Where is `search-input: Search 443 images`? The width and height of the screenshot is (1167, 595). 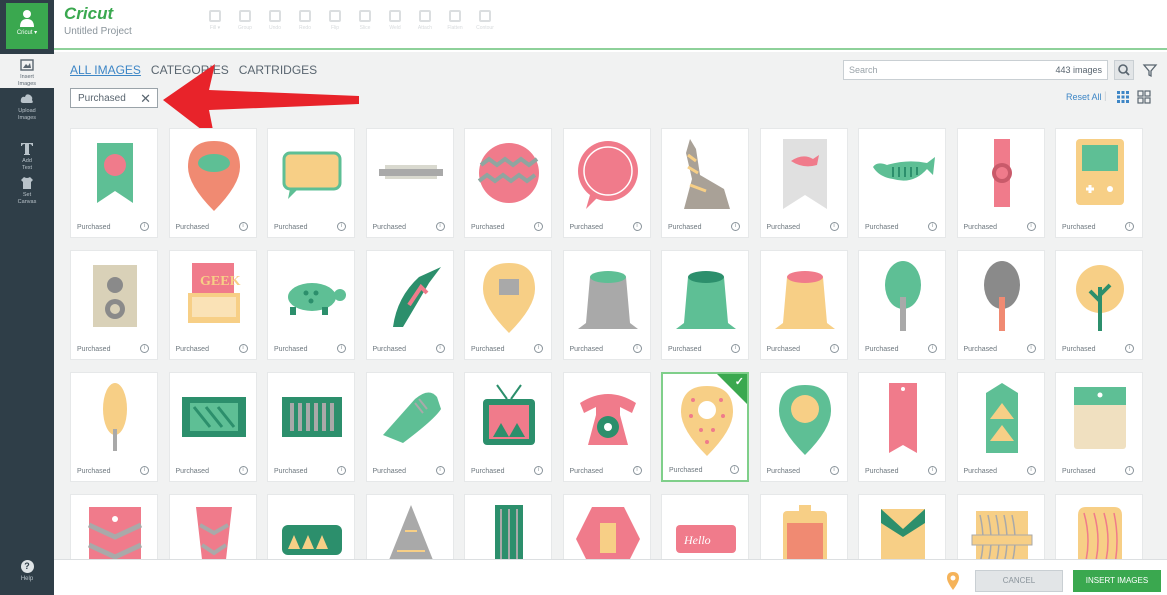 search-input: Search 443 images is located at coordinates (975, 70).